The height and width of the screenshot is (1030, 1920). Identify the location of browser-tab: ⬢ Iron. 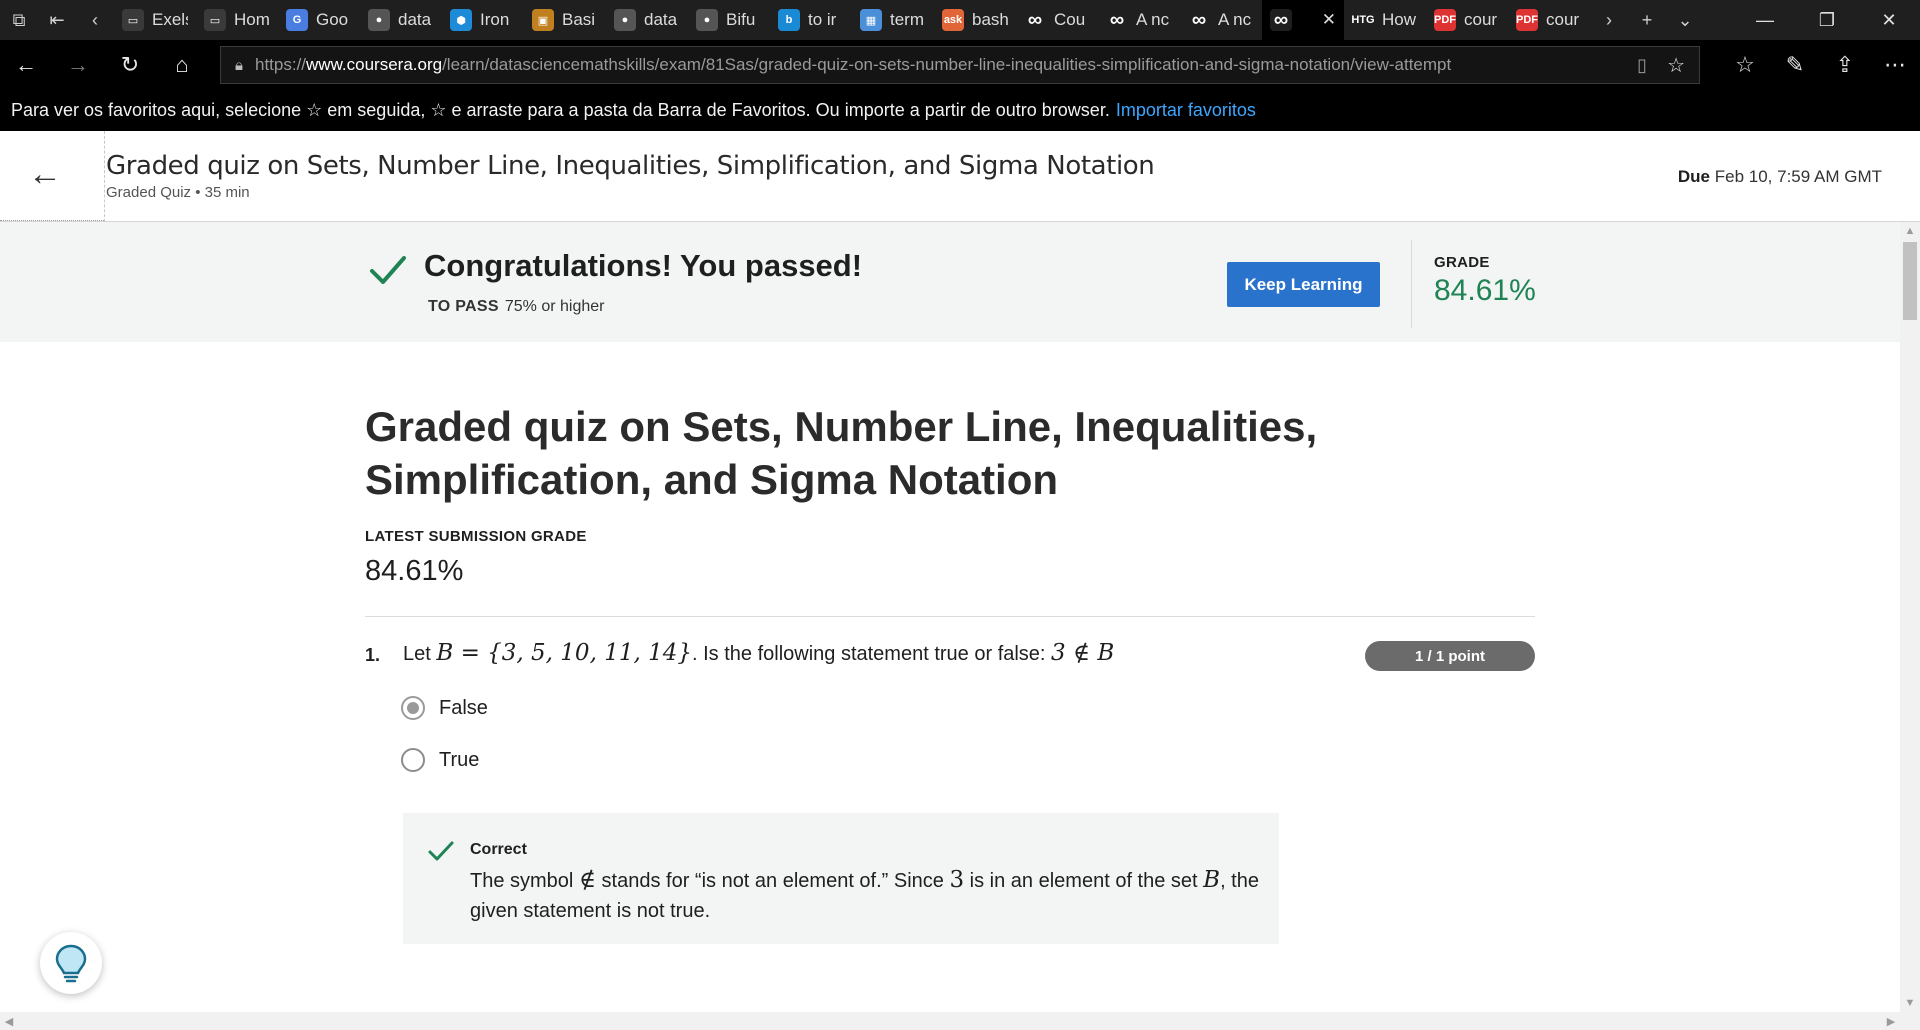
(483, 20).